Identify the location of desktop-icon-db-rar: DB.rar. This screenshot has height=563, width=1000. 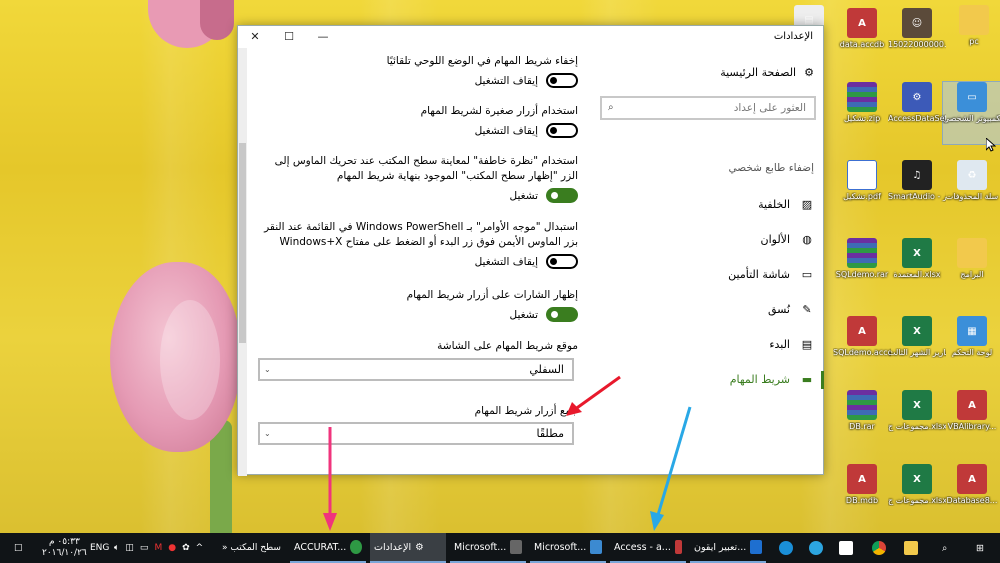
(862, 411).